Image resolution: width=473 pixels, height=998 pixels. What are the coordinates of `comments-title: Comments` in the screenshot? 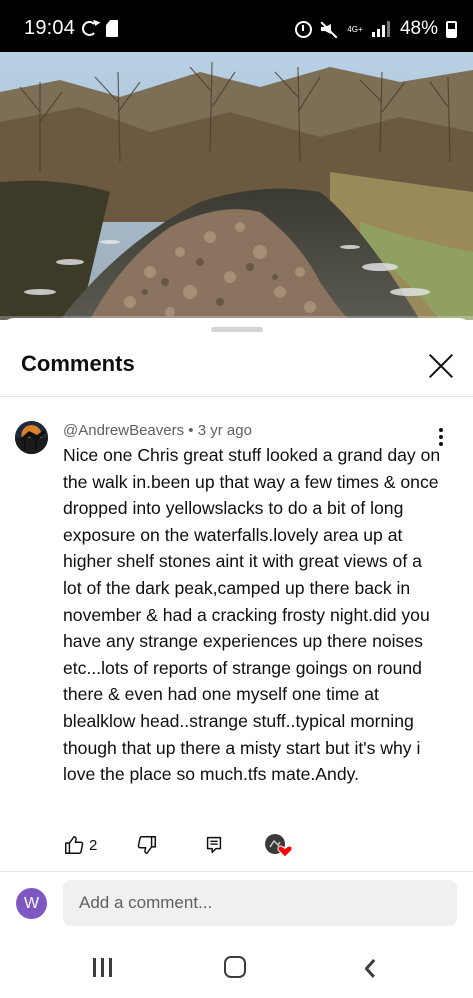 It's located at (78, 363).